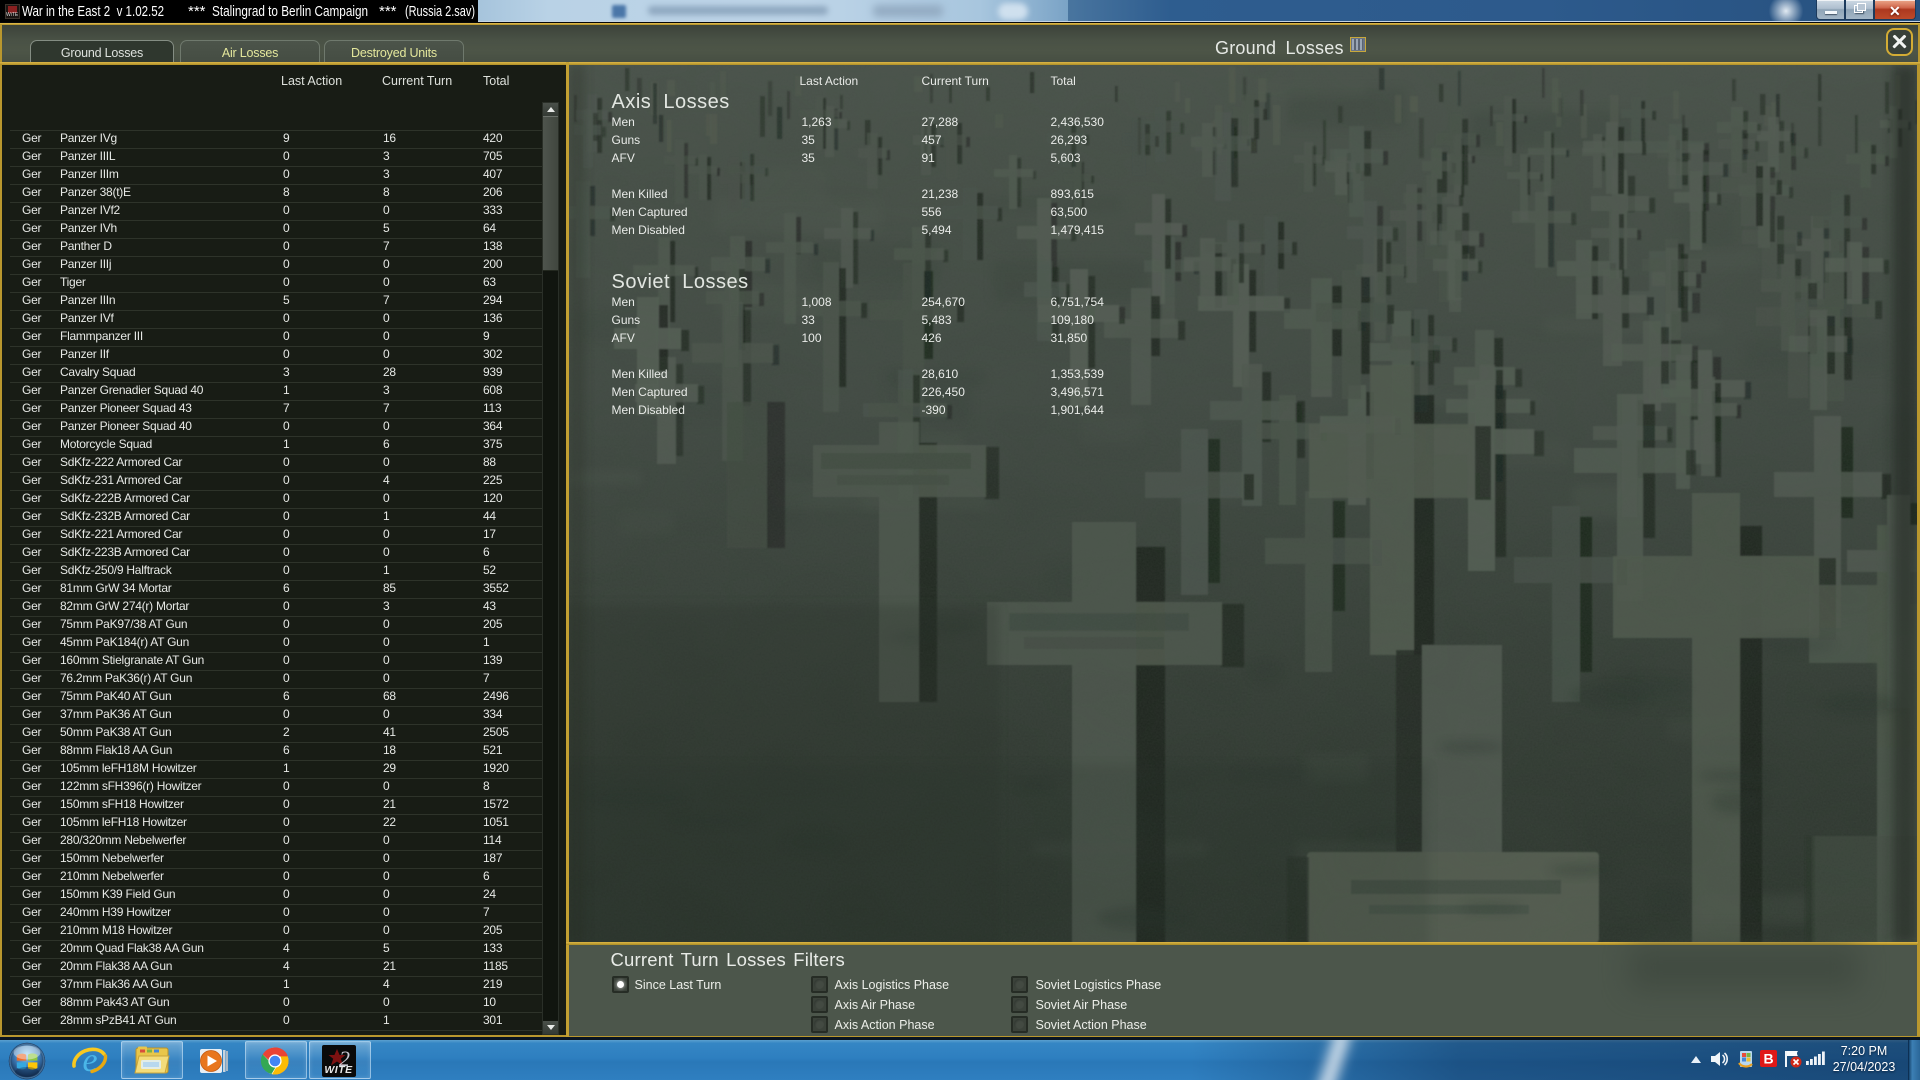  Describe the element at coordinates (338, 1070) in the screenshot. I see `svg-text: WITE` at that location.